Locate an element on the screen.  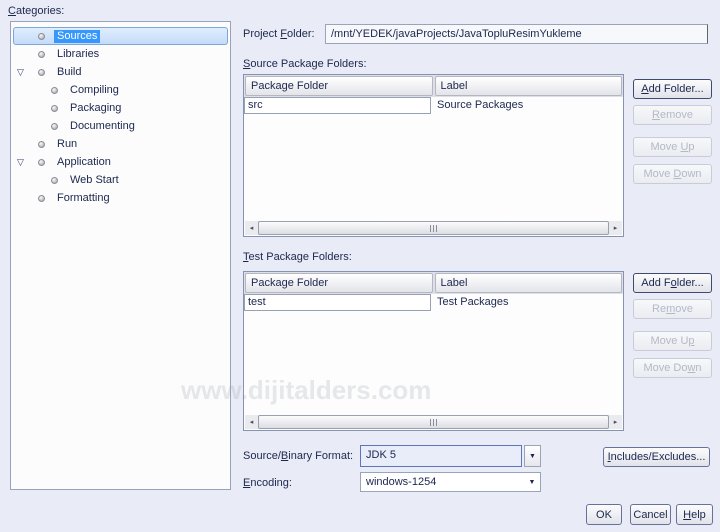
category-item-label: Formatting is located at coordinates (83, 198).